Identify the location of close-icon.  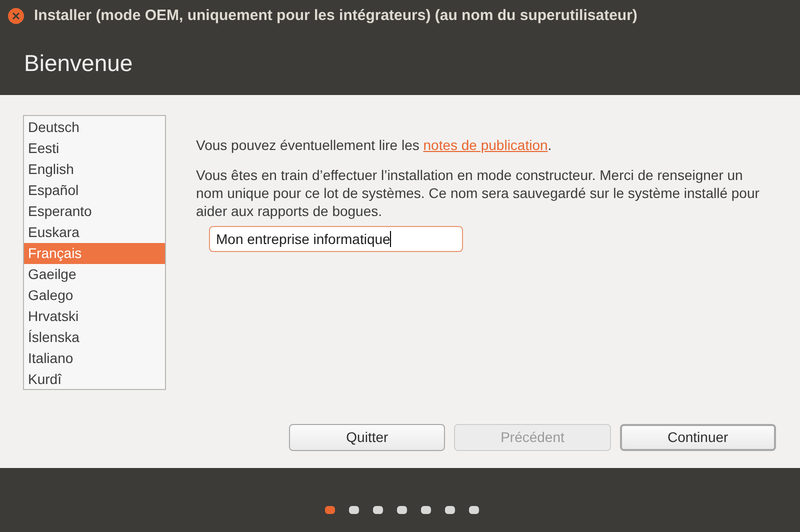
(16, 16).